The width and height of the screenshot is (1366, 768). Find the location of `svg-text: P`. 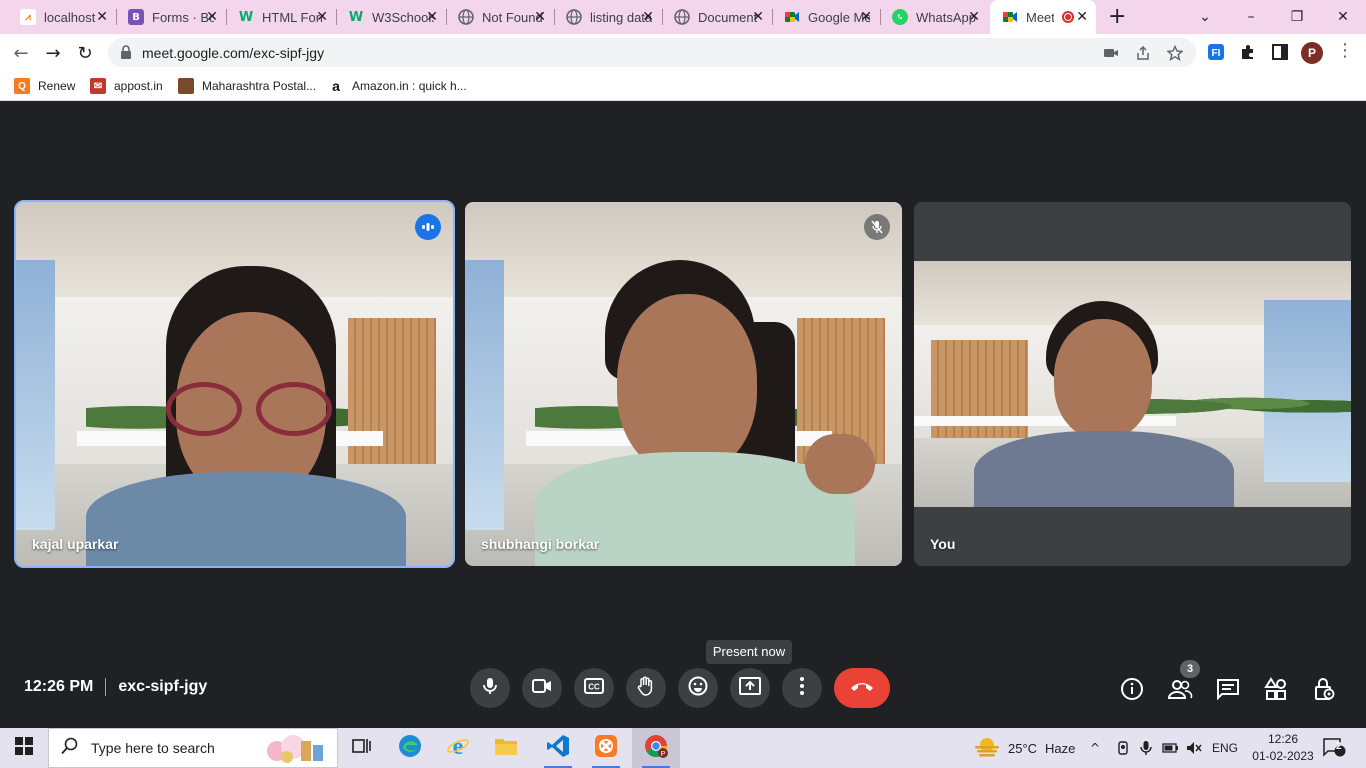

svg-text: P is located at coordinates (663, 754).